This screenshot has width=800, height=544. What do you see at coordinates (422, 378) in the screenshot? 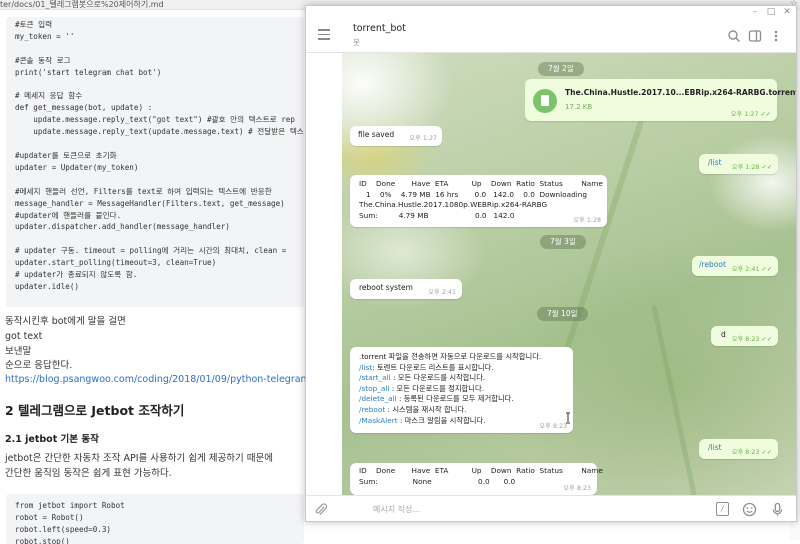
I see `help-line: /start_all : 모든 다운로드를 시작합니다.` at bounding box center [422, 378].